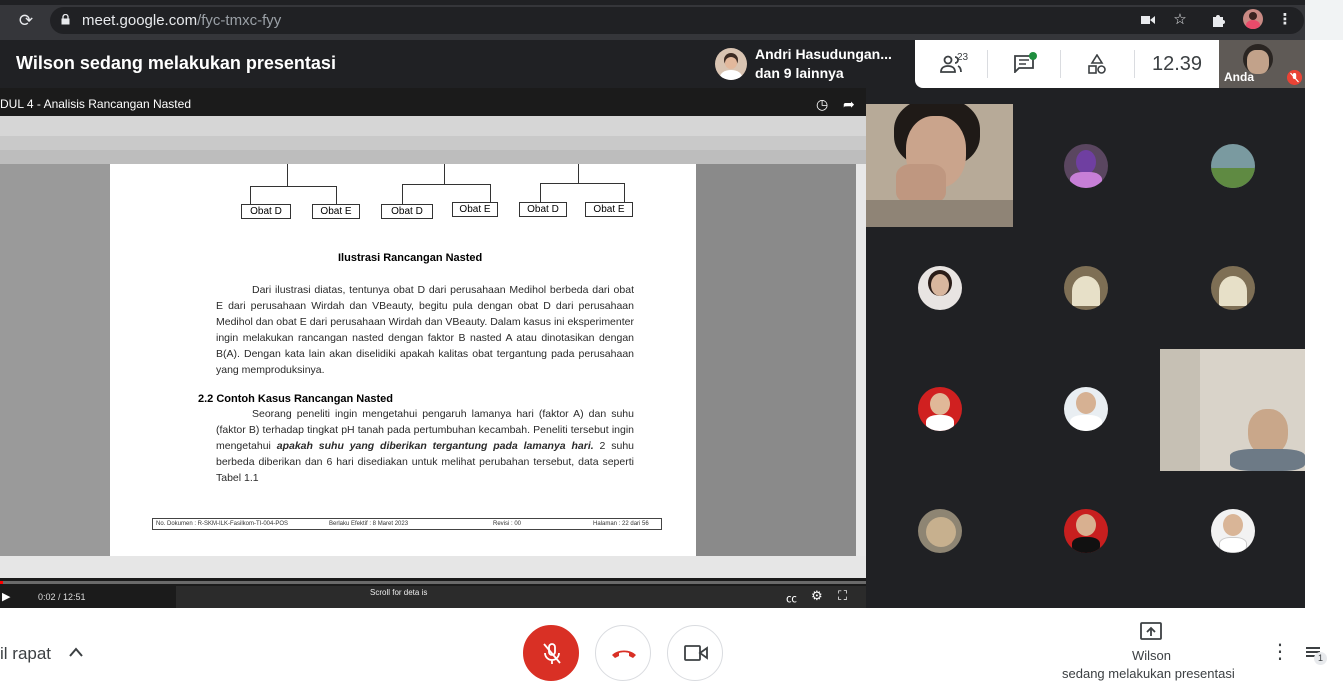 This screenshot has height=683, width=1343. Describe the element at coordinates (433, 143) in the screenshot. I see `editor-format-bar` at that location.